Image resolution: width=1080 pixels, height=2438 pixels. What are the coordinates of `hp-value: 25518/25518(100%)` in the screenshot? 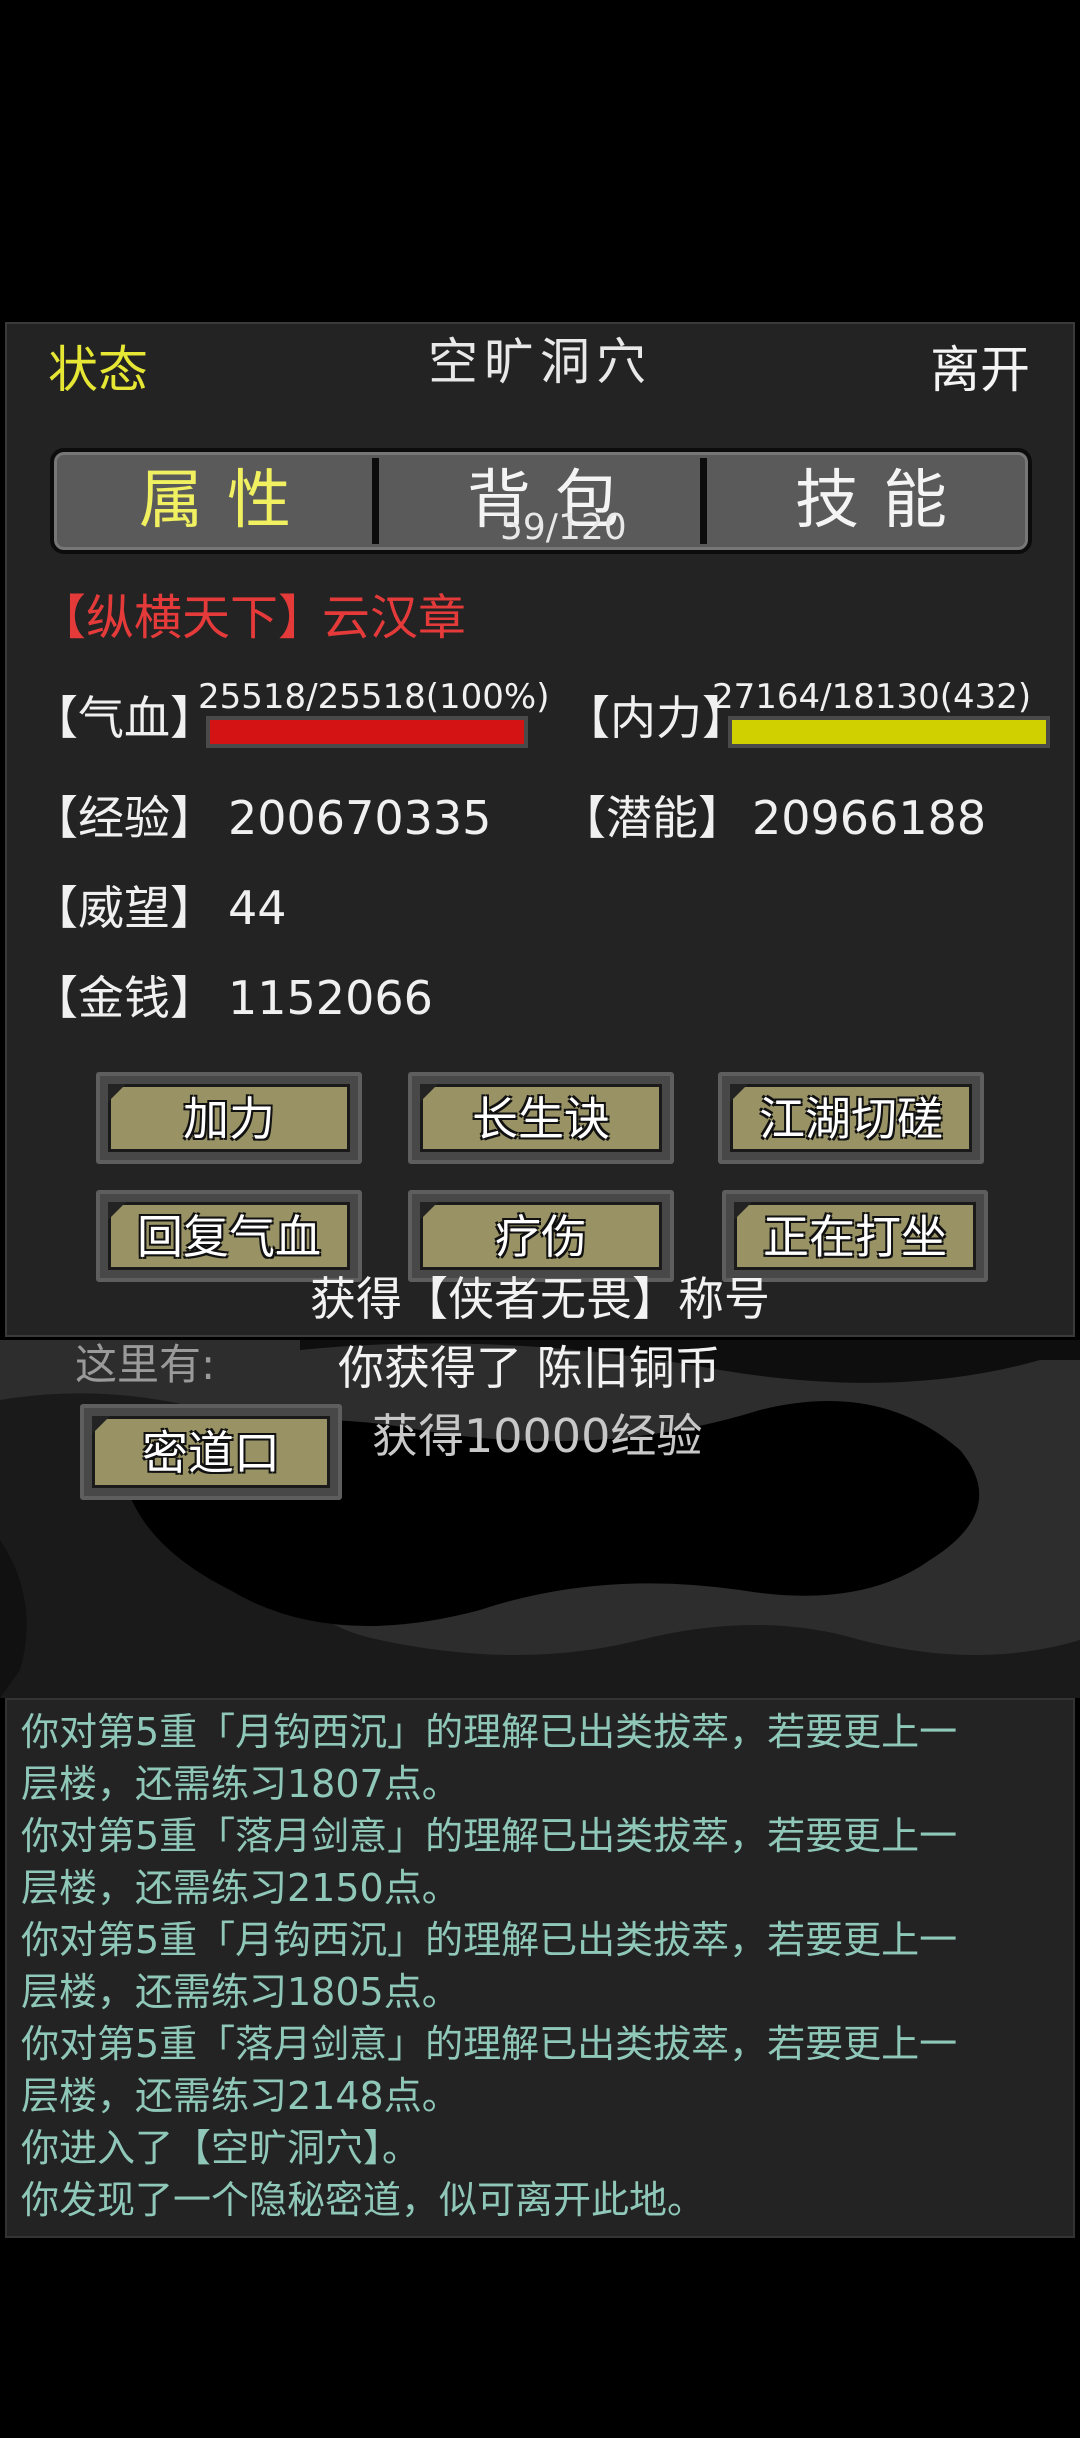 It's located at (374, 697).